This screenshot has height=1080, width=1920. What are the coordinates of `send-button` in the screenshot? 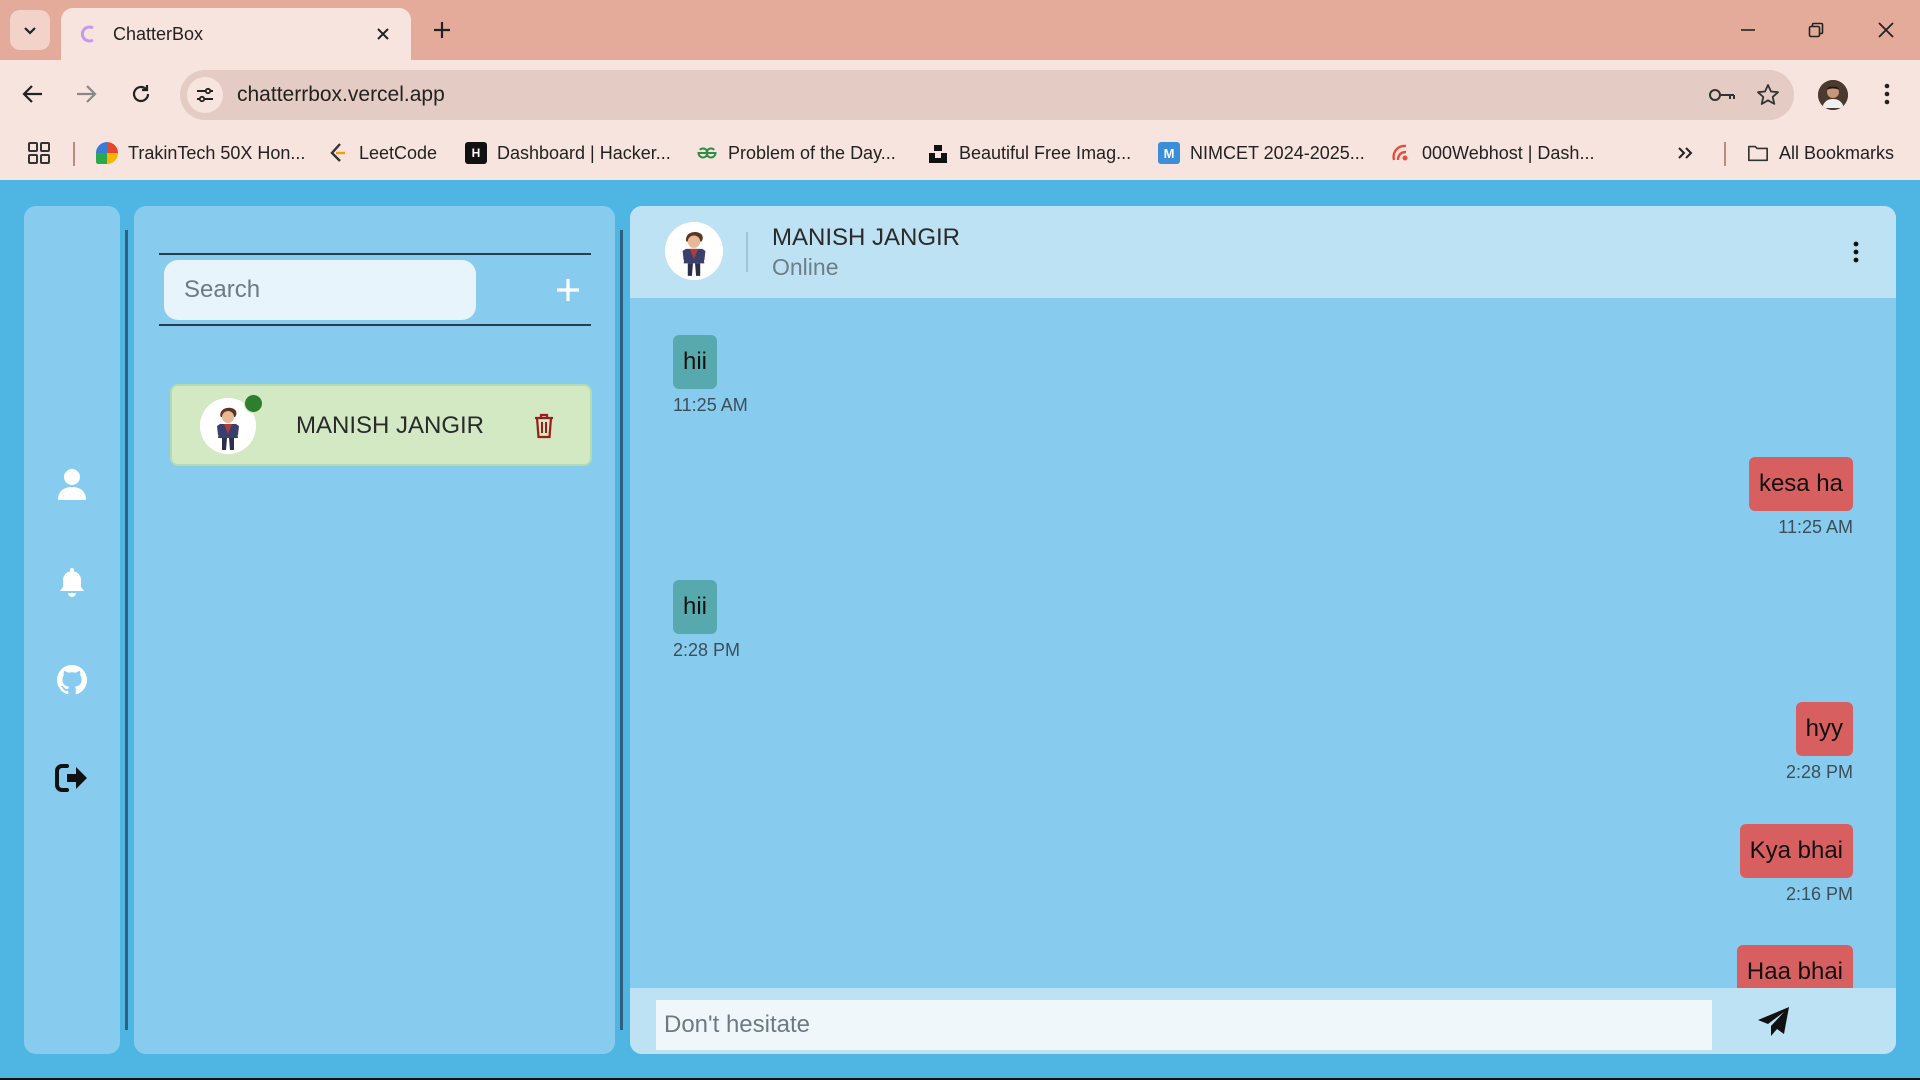 It's located at (1774, 1022).